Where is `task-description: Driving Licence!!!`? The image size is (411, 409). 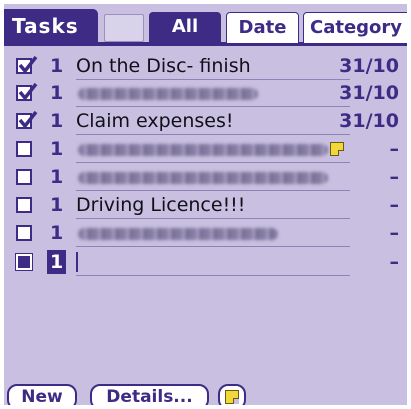
task-description: Driving Licence!!! is located at coordinates (160, 205).